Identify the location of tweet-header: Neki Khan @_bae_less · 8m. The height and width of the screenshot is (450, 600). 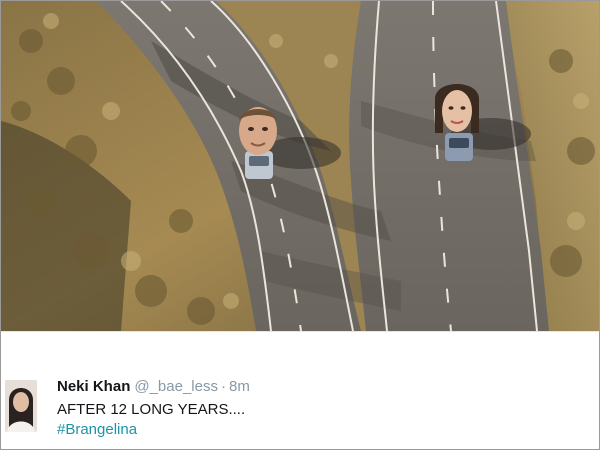
(153, 387).